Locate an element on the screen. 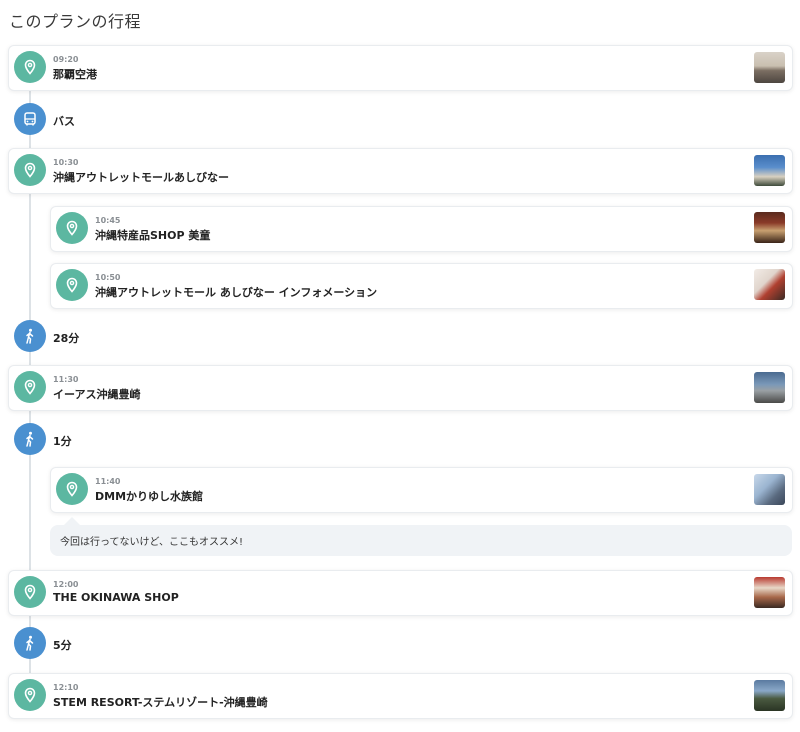 This screenshot has width=800, height=732. memo-note: 今回は行ってないけど、ここもオススメ! is located at coordinates (421, 540).